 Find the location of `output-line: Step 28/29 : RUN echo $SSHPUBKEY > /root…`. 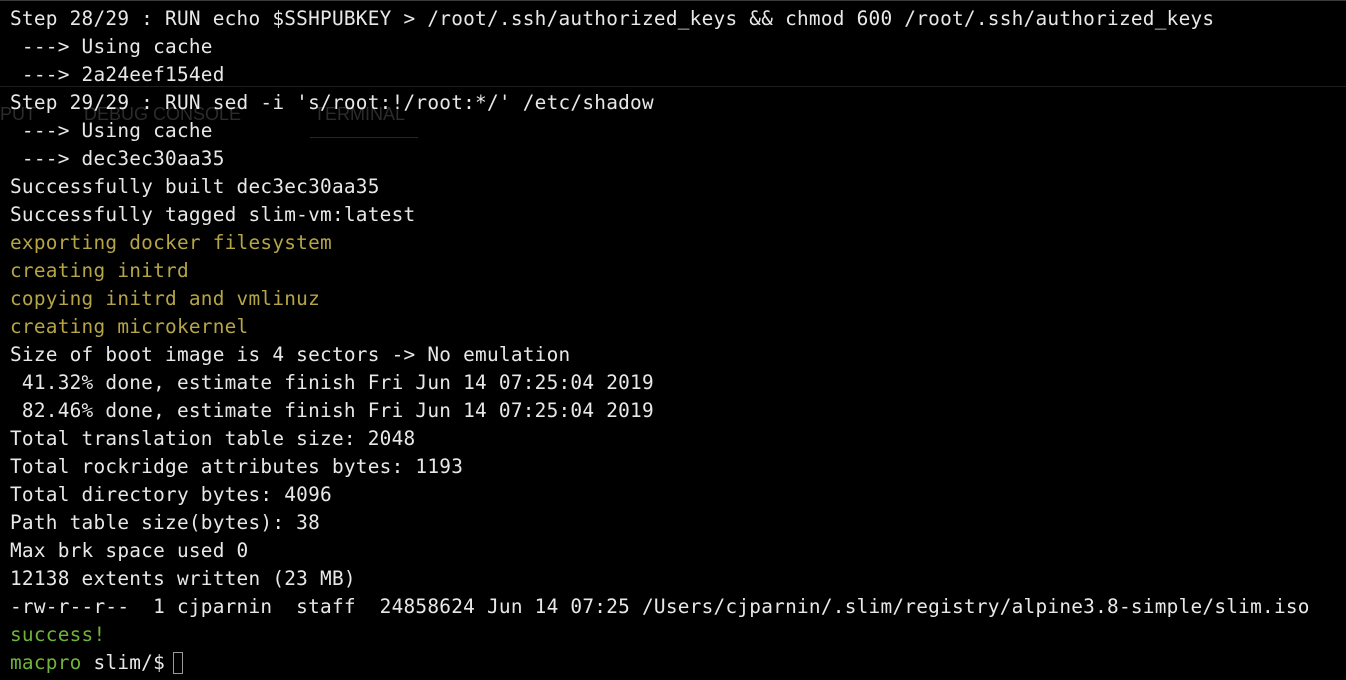

output-line: Step 28/29 : RUN echo $SSHPUBKEY > /root… is located at coordinates (612, 18).